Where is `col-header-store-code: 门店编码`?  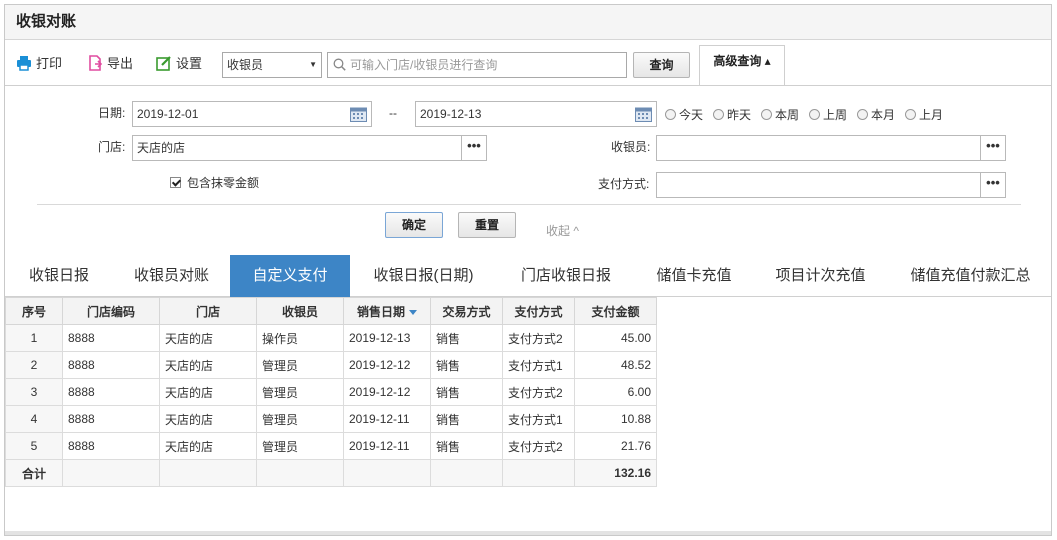 col-header-store-code: 门店编码 is located at coordinates (111, 311).